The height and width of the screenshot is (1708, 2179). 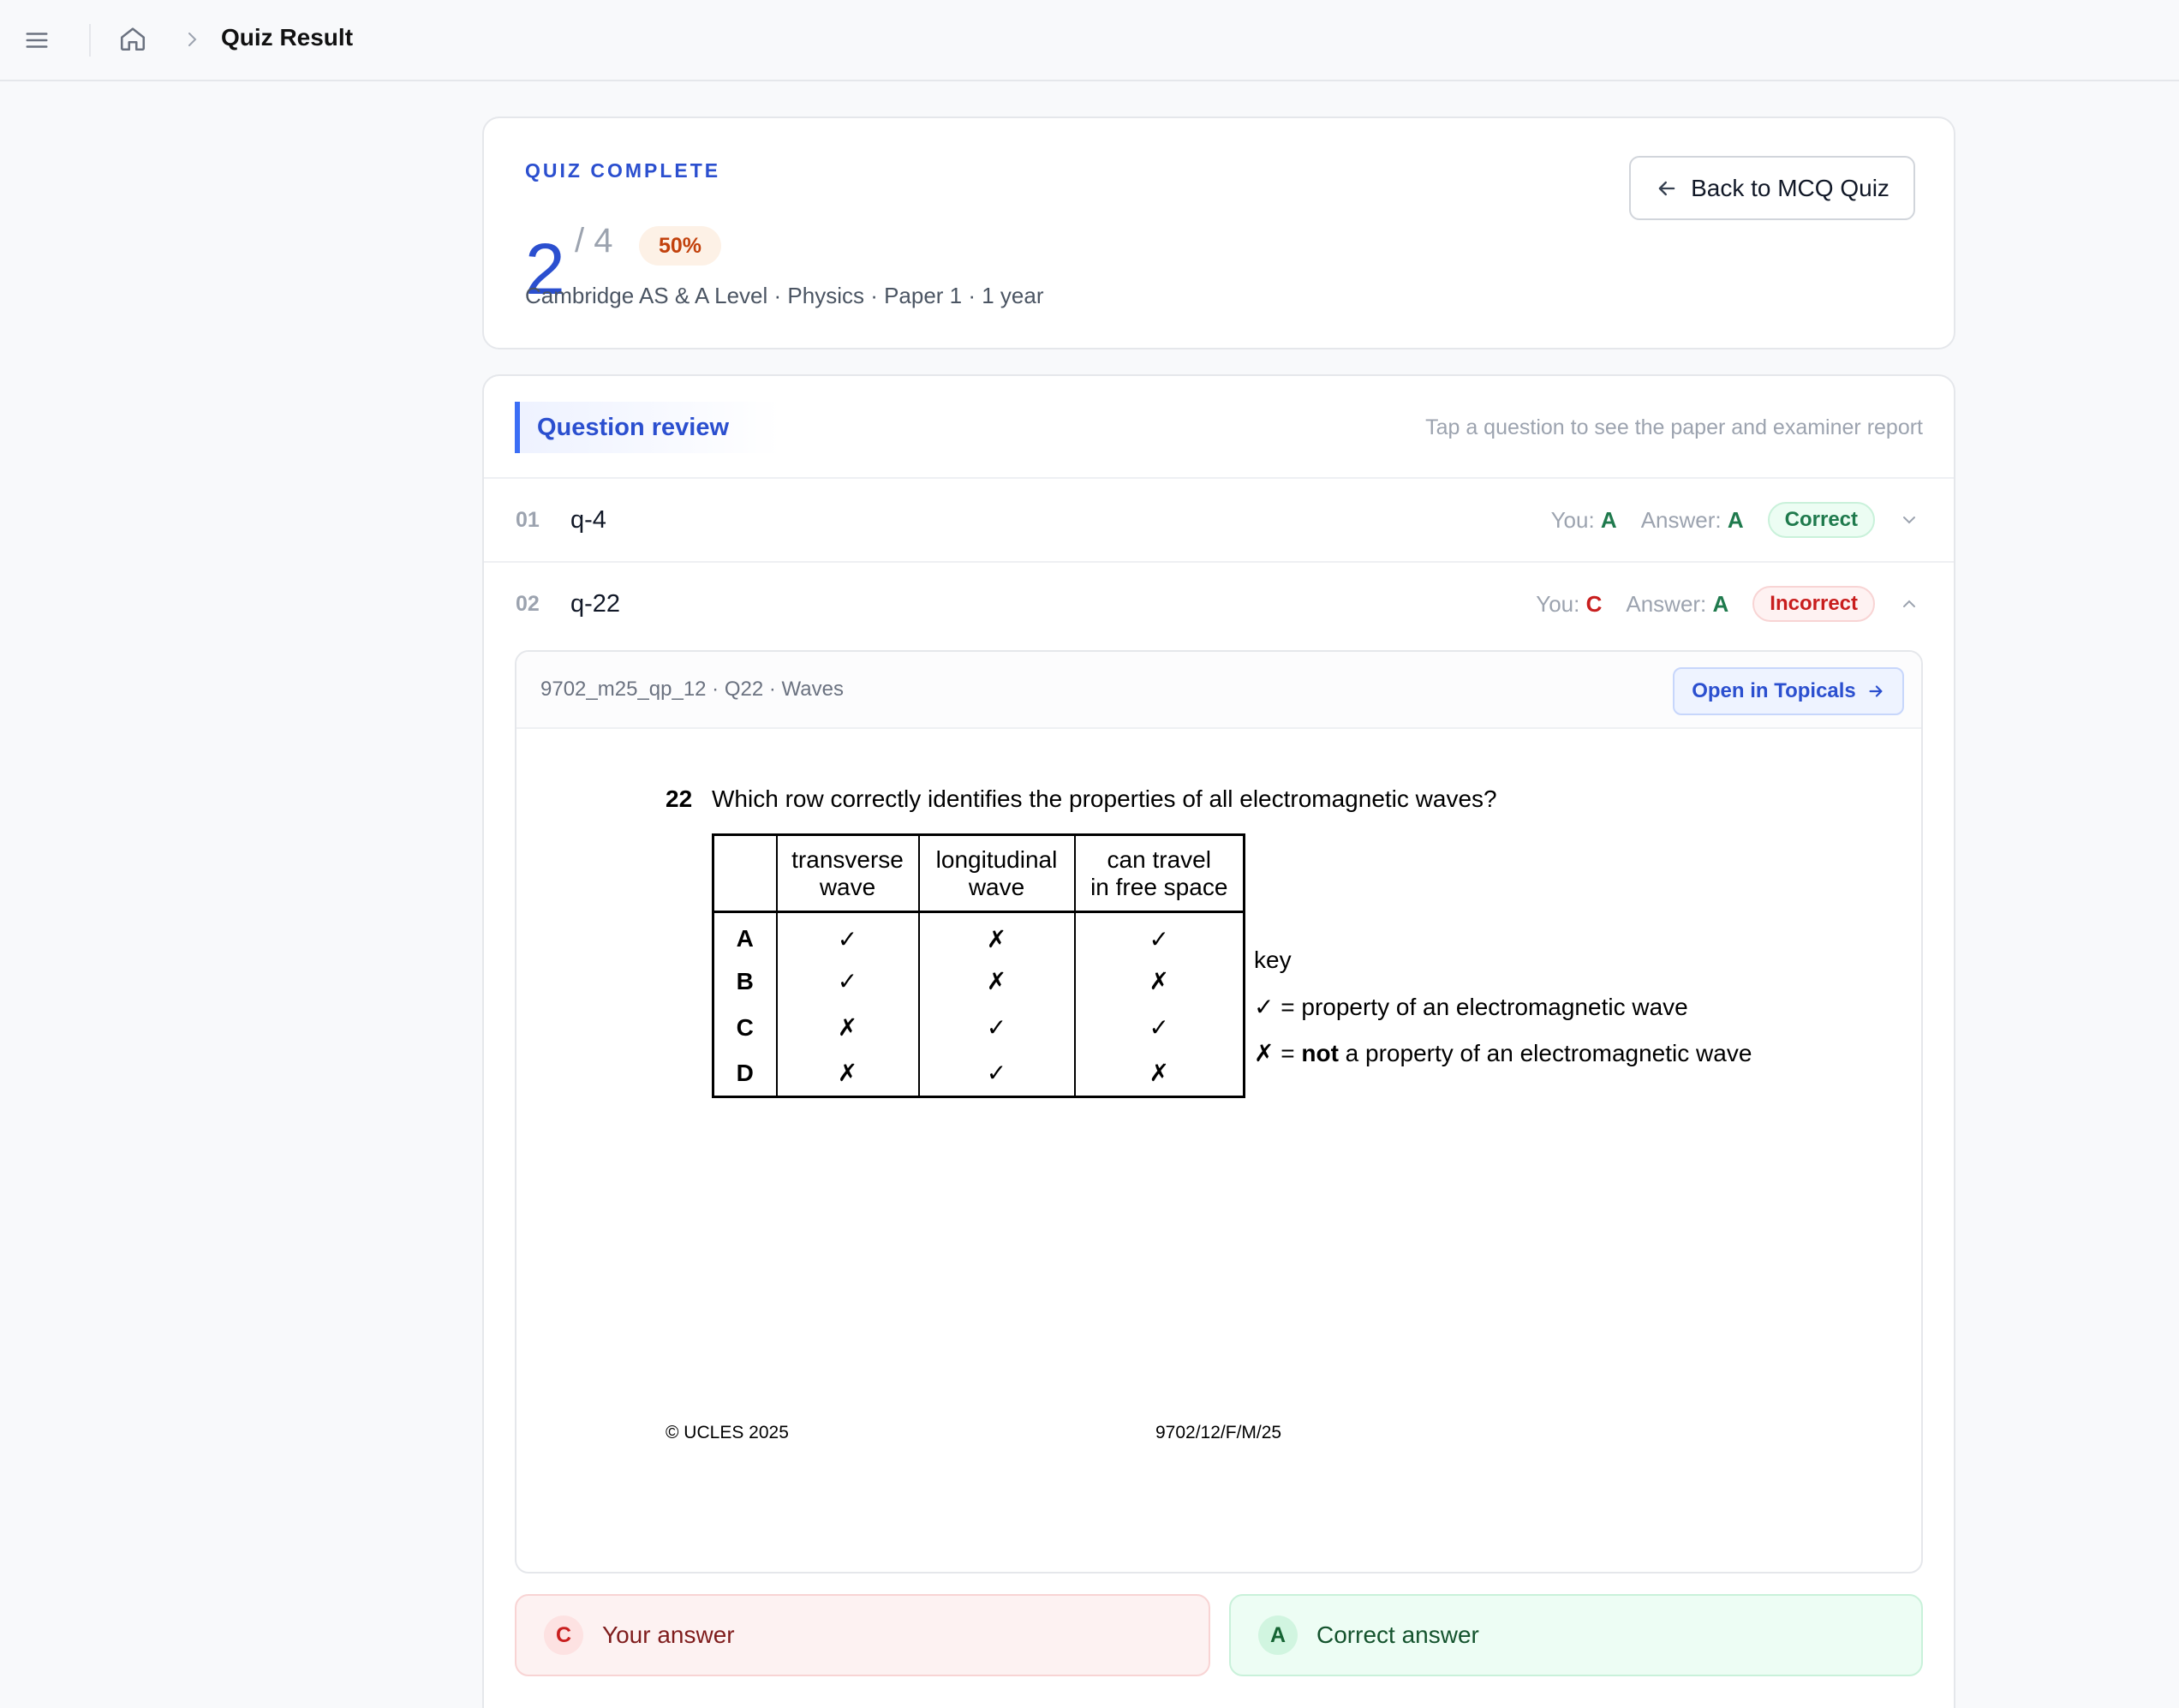 I want to click on correct-answer-label: Correct answer, so click(x=1397, y=1635).